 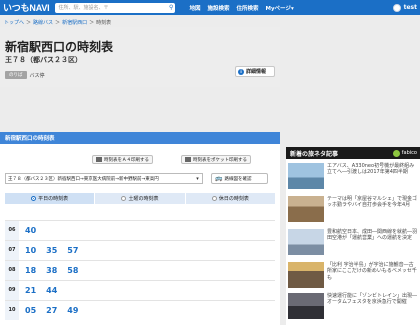 I want to click on search-placeholder: 住所、駅、施設名、〒, so click(x=83, y=8).